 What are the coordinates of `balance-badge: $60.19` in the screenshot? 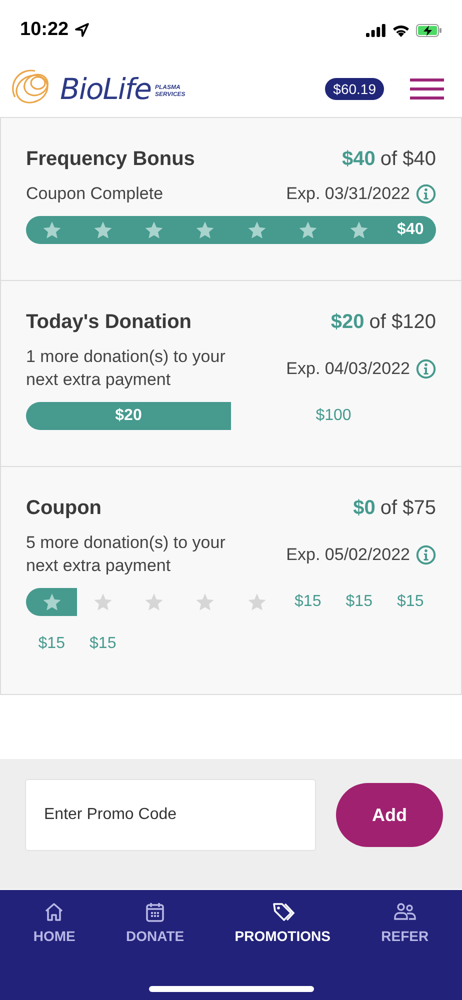 It's located at (354, 89).